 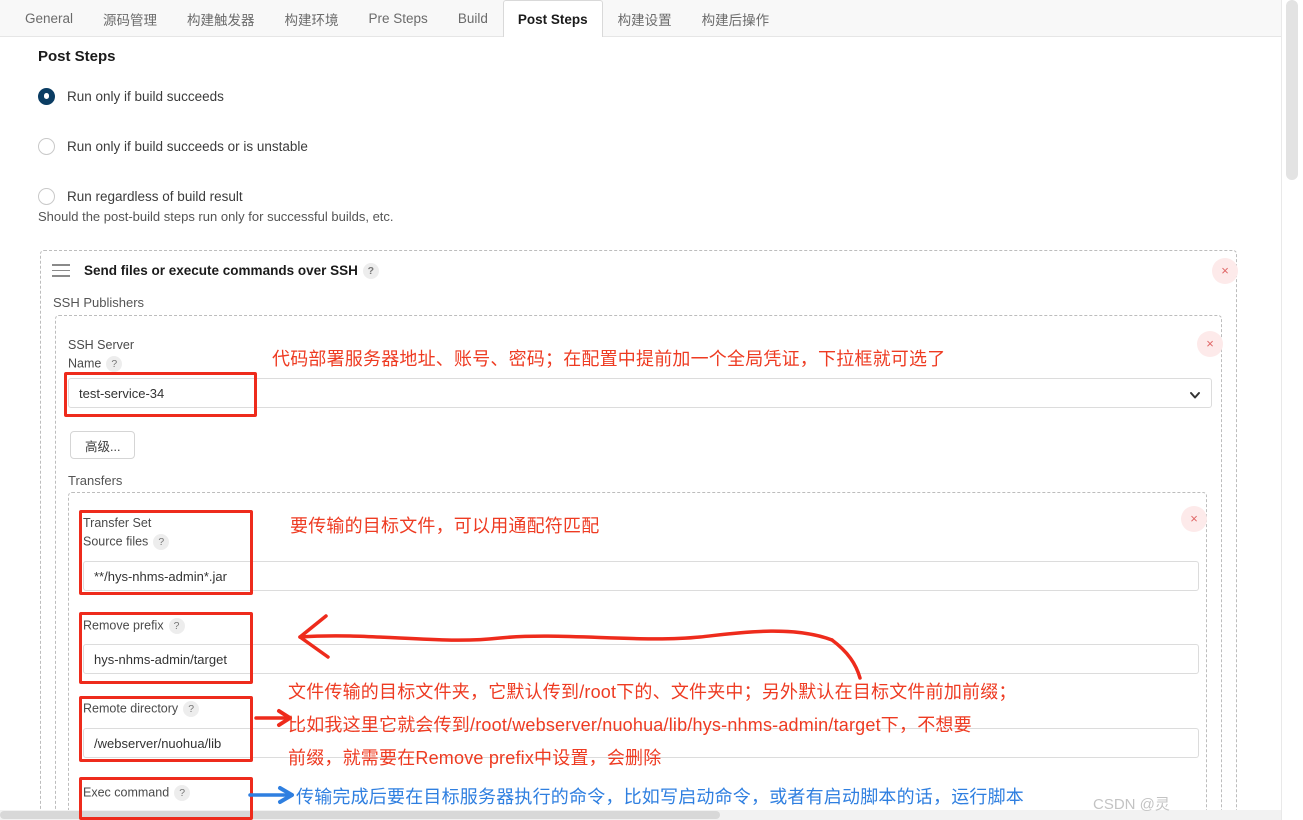 What do you see at coordinates (95, 480) in the screenshot?
I see `transfers-label: Transfers` at bounding box center [95, 480].